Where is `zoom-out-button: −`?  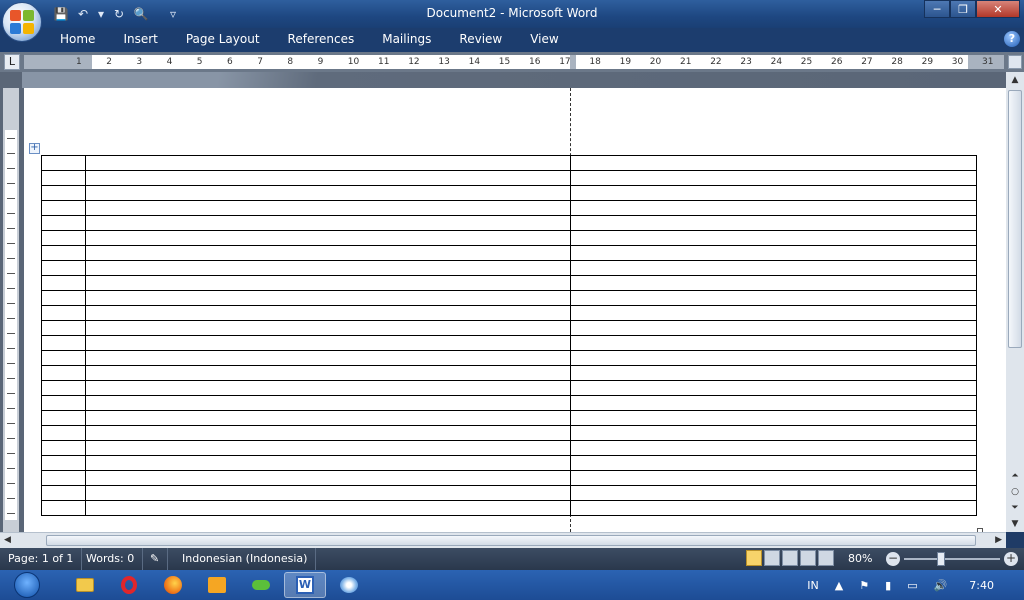
zoom-out-button: − is located at coordinates (893, 559).